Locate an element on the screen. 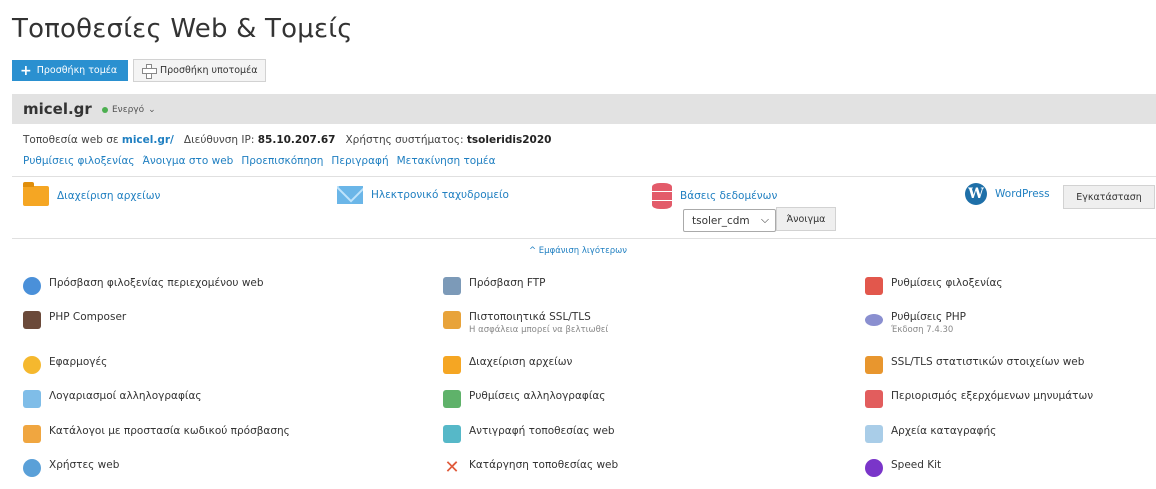 This screenshot has width=1156, height=489. tool-label: Αντιγραφή τοποθεσίας web is located at coordinates (542, 431).